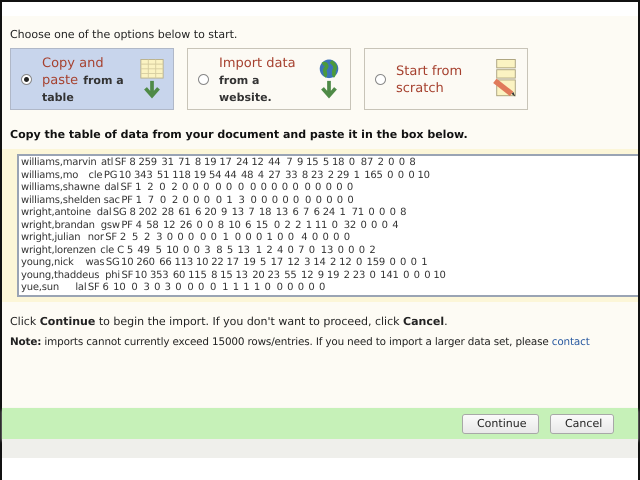 This screenshot has height=480, width=640. I want to click on option-card: Start from scratch, so click(446, 79).